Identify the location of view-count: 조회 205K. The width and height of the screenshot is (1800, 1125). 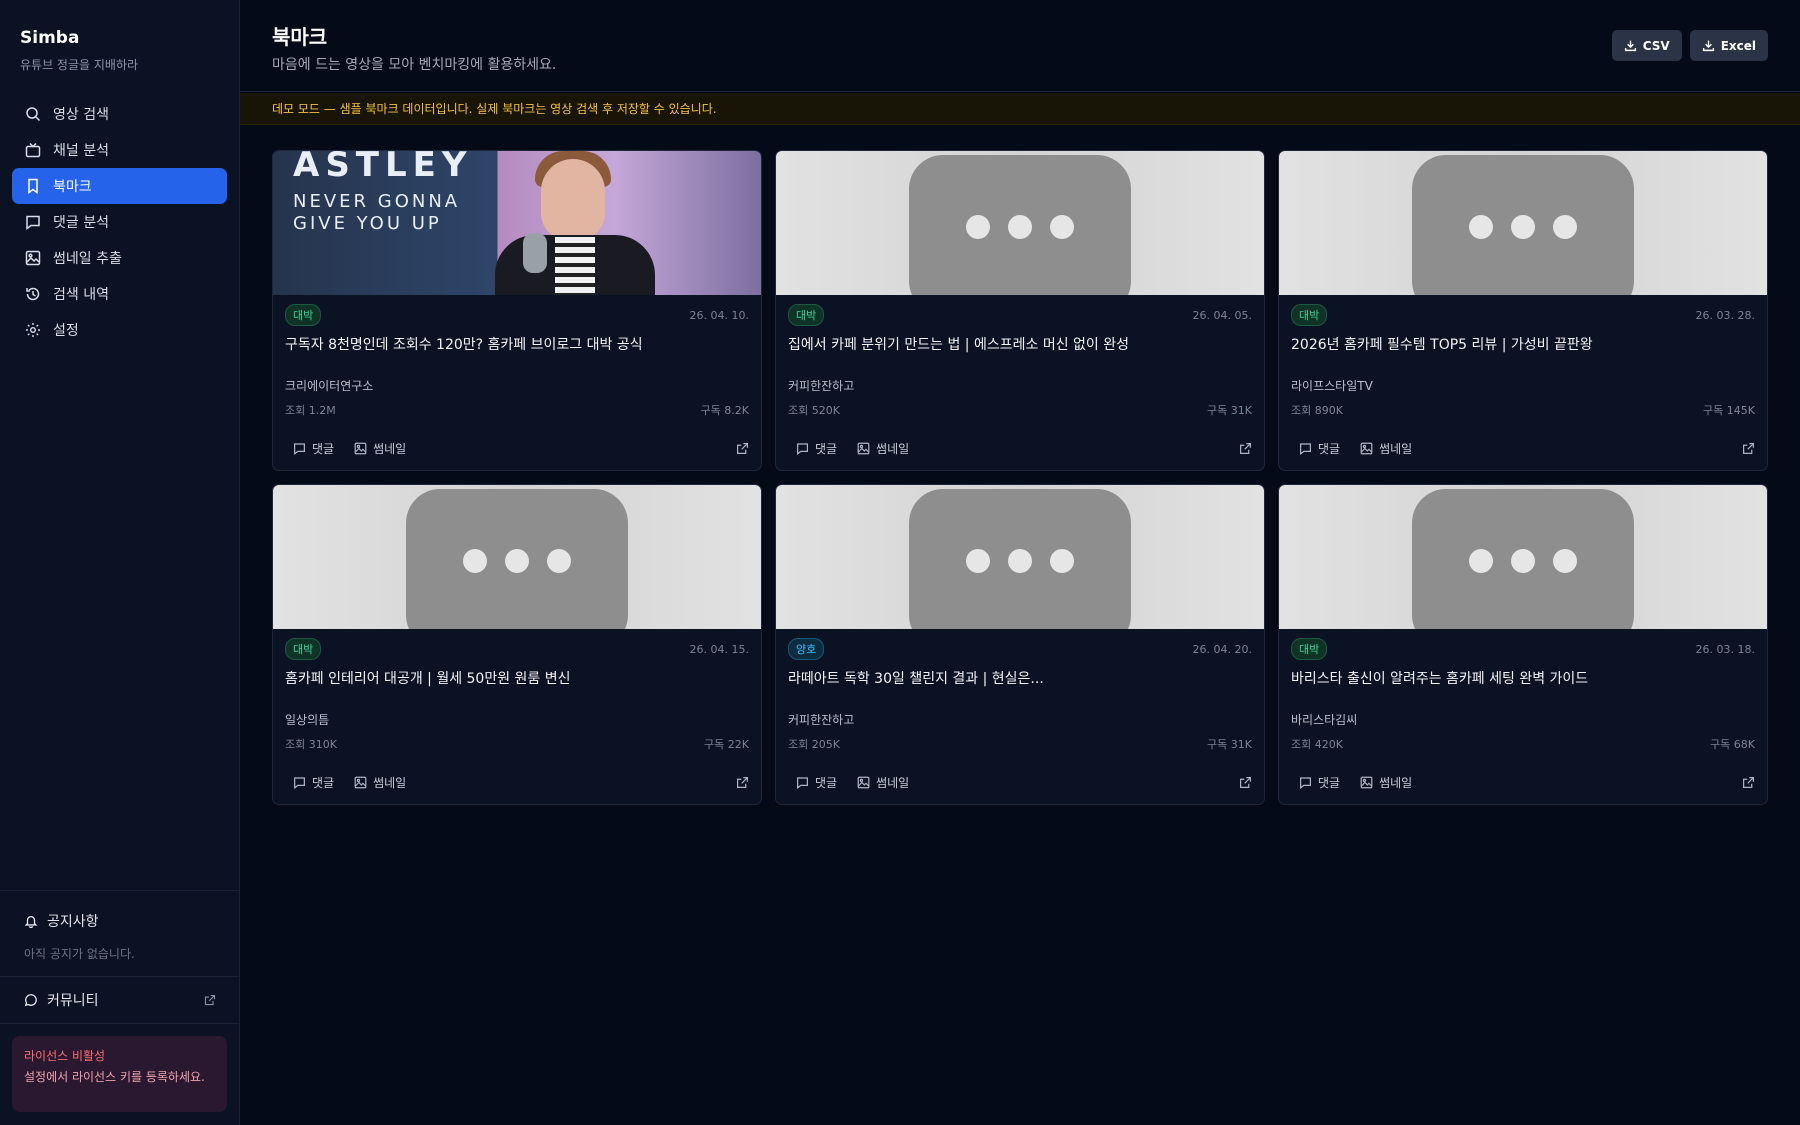
(814, 744).